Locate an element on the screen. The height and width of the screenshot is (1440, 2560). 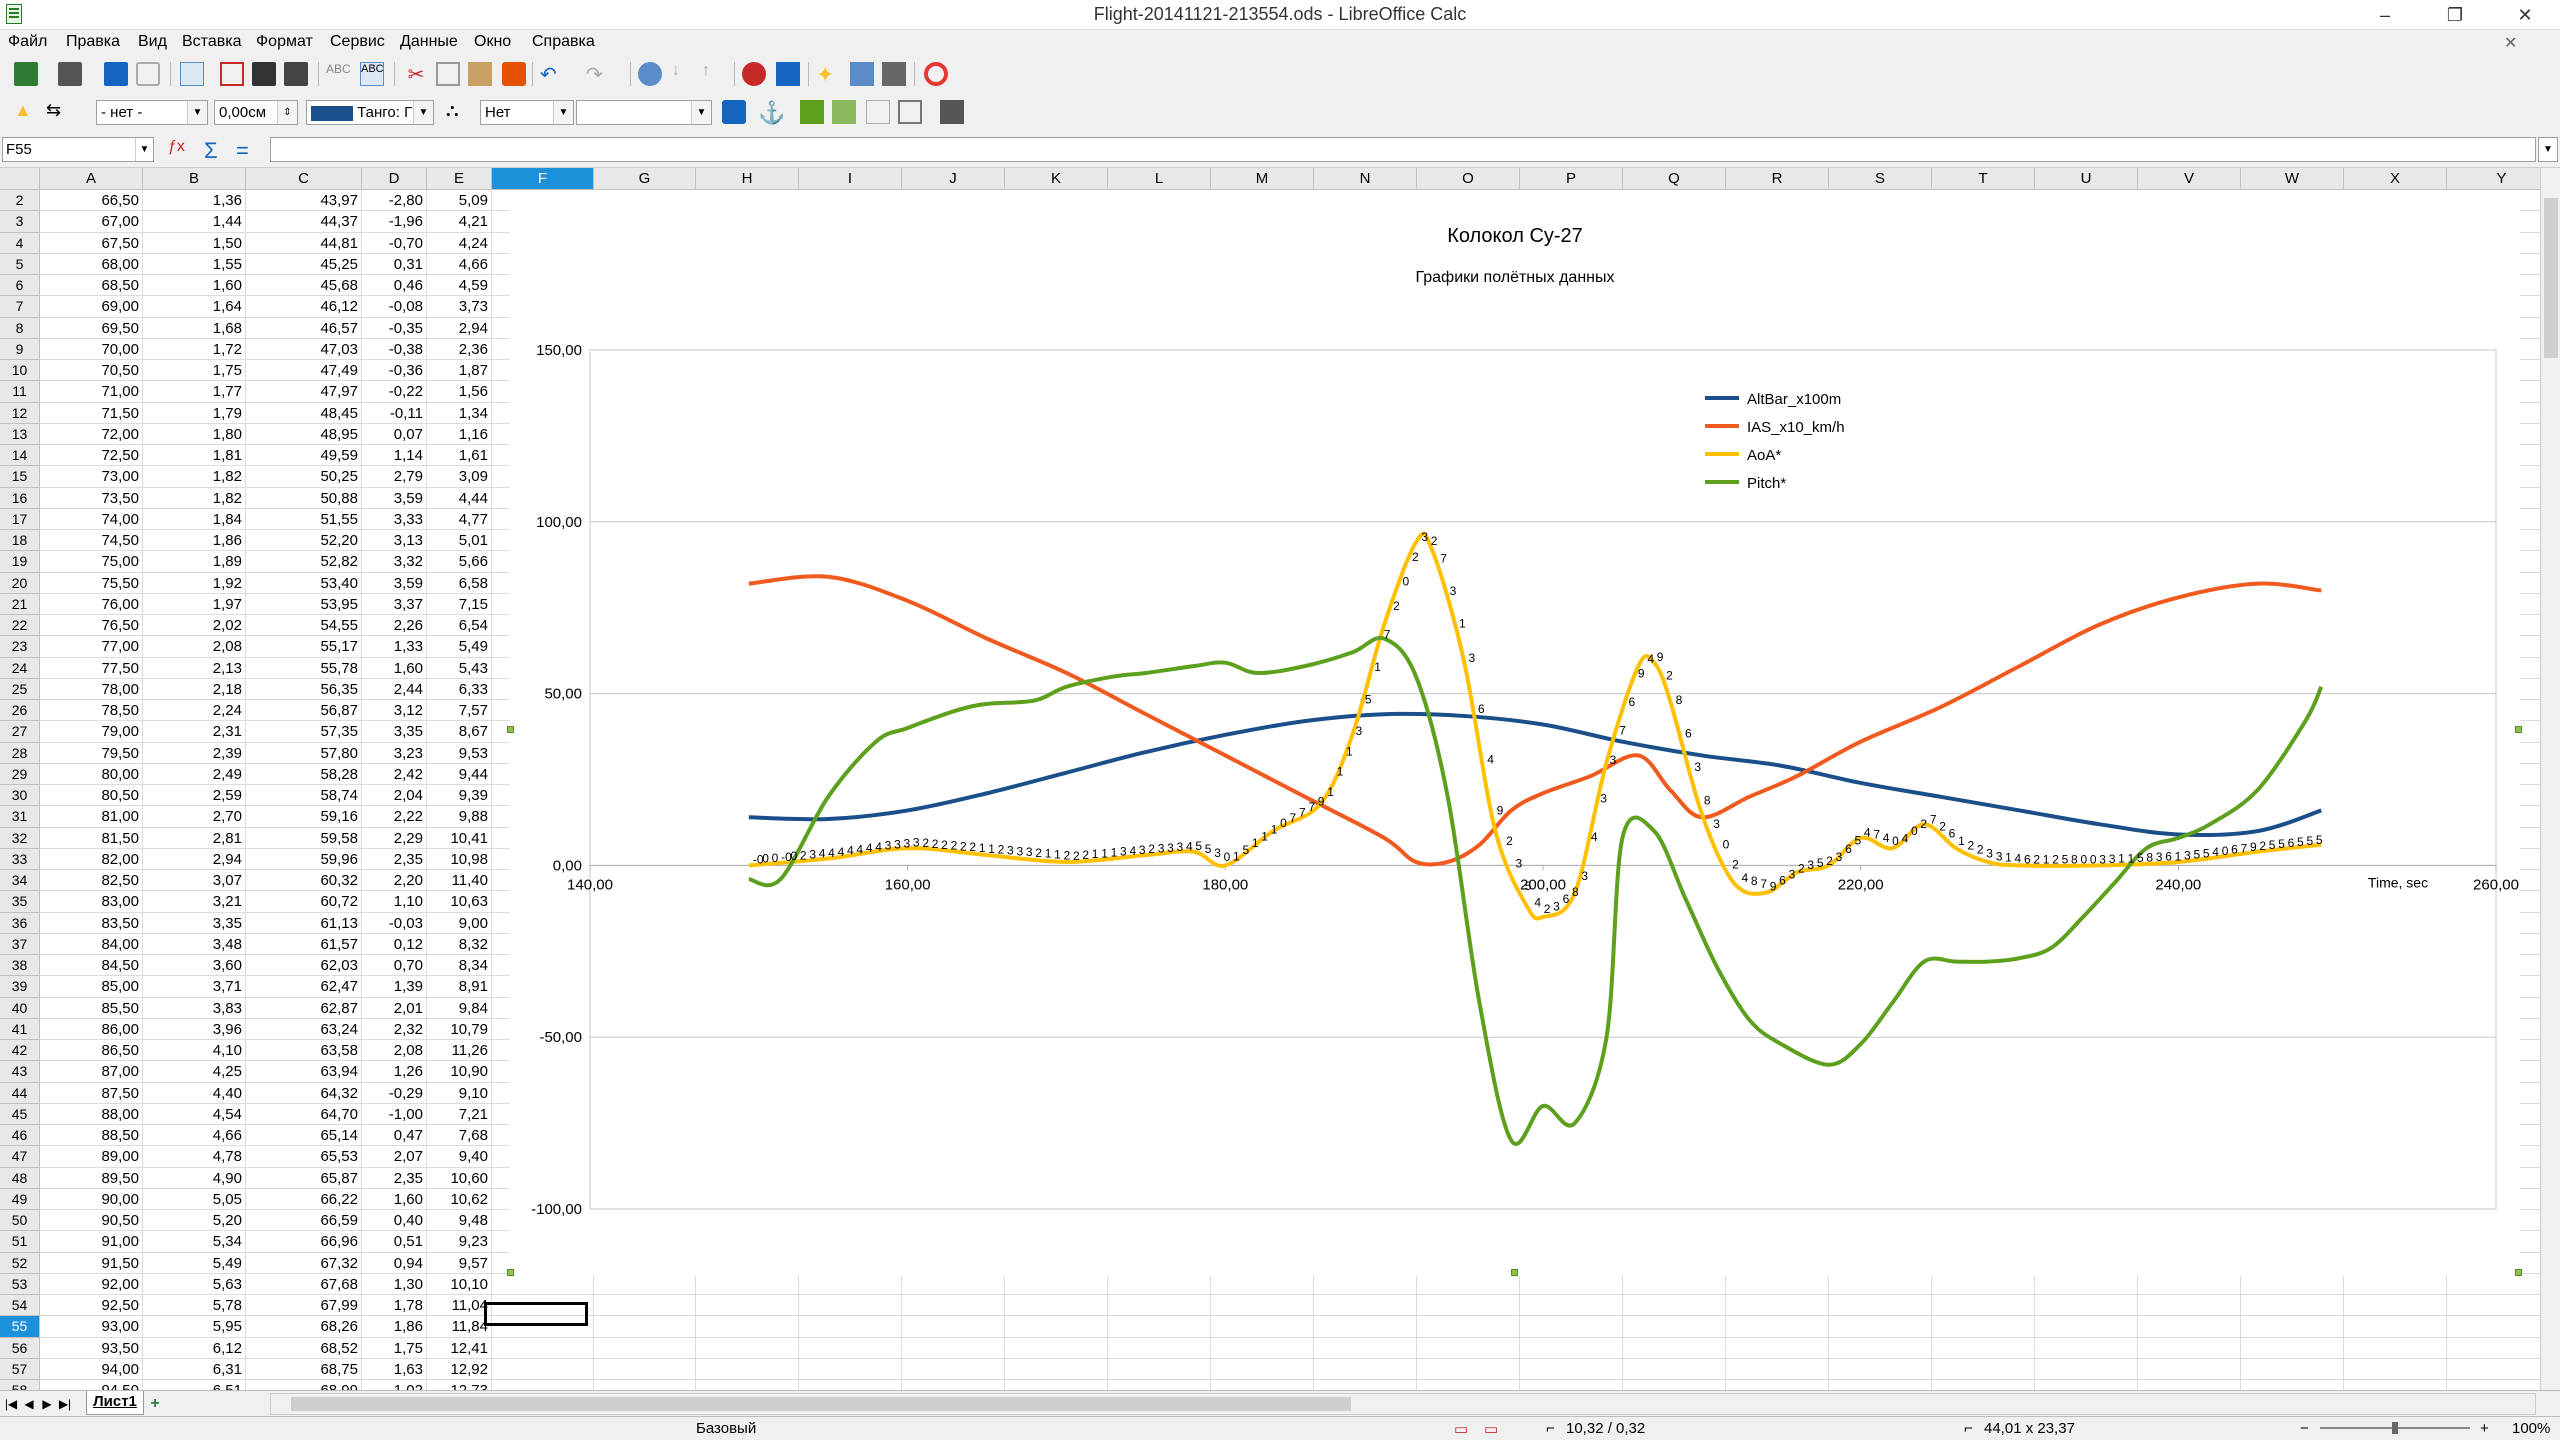
table-cell: 2,32 is located at coordinates (394, 1029).